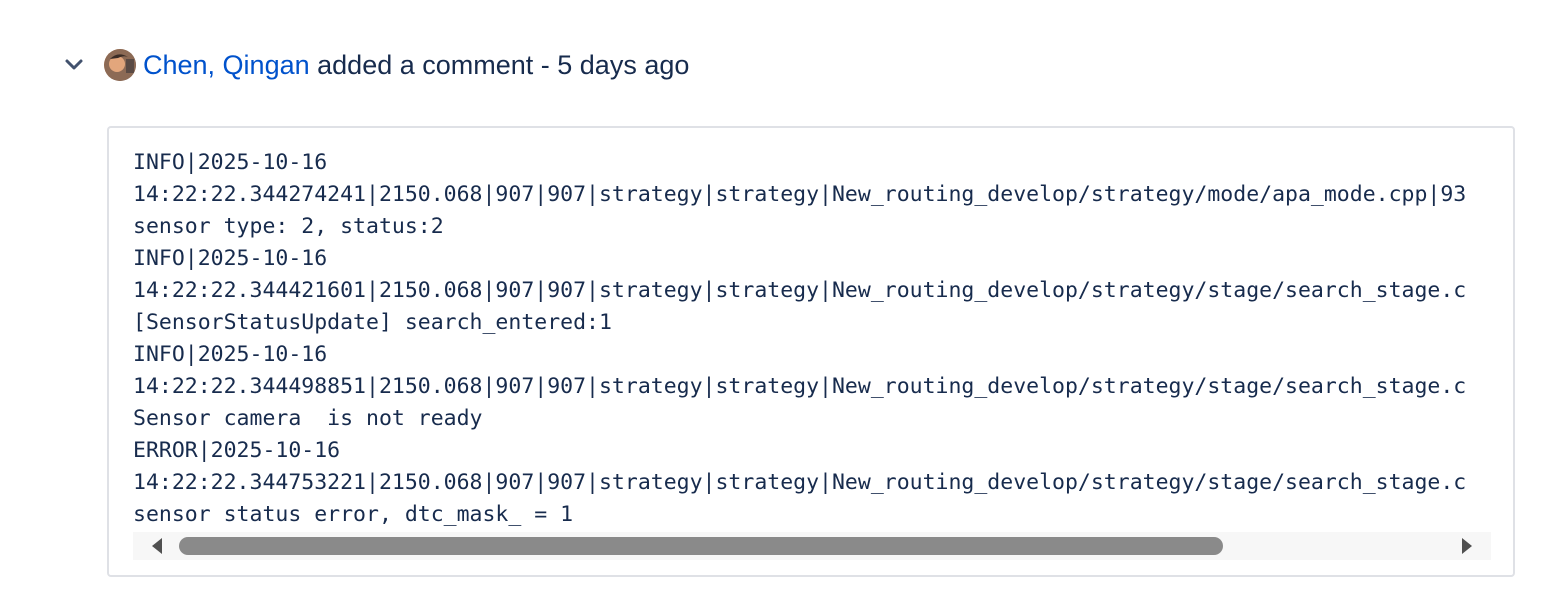  I want to click on code-line: Sensor camera is not ready, so click(308, 418).